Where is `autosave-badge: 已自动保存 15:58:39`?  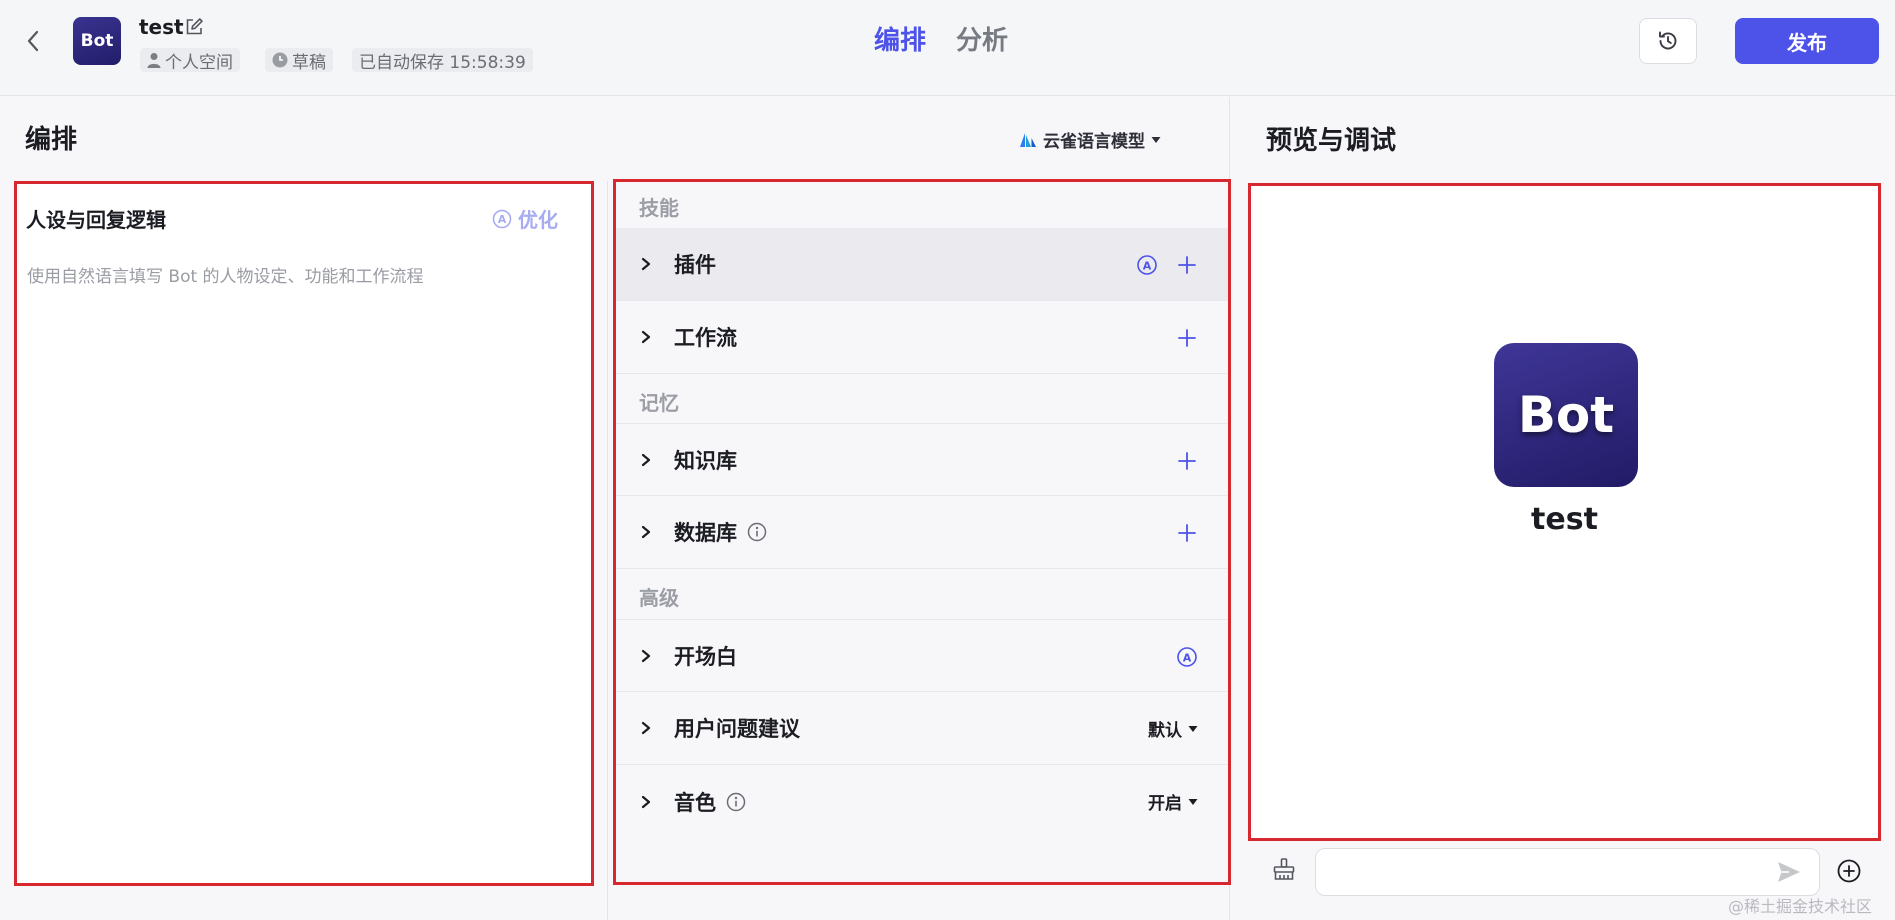
autosave-badge: 已自动保存 15:58:39 is located at coordinates (442, 60).